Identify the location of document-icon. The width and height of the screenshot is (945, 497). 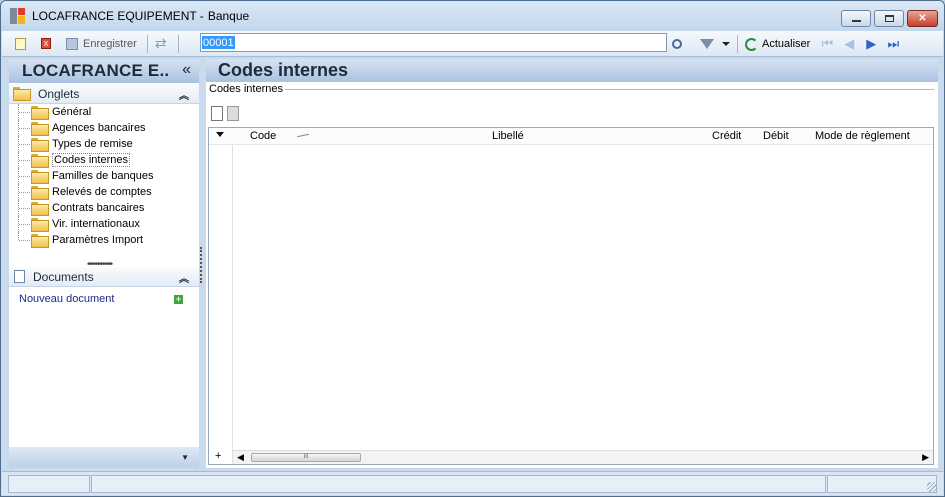
(19, 276).